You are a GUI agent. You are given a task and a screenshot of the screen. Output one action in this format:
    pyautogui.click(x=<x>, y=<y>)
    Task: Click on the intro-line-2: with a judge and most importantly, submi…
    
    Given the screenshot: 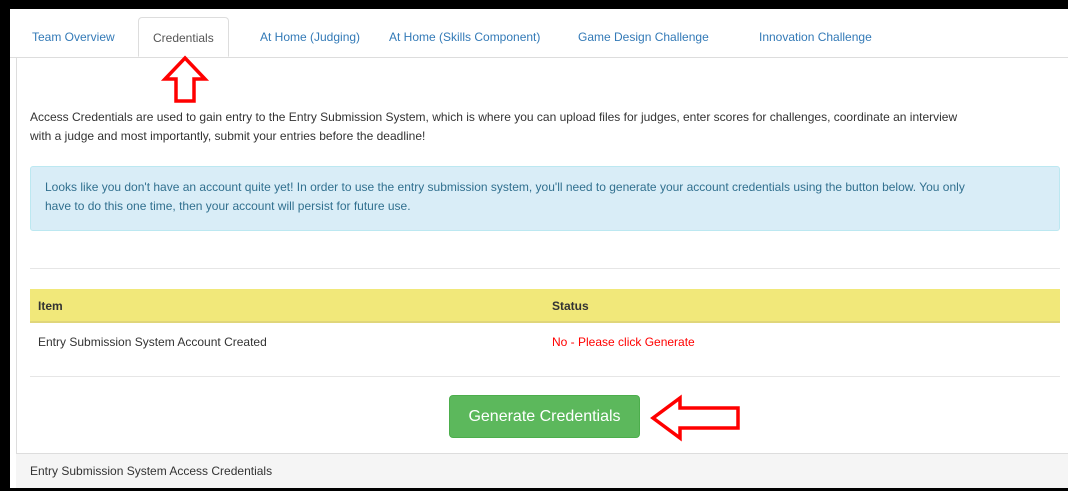 What is the action you would take?
    pyautogui.click(x=228, y=136)
    